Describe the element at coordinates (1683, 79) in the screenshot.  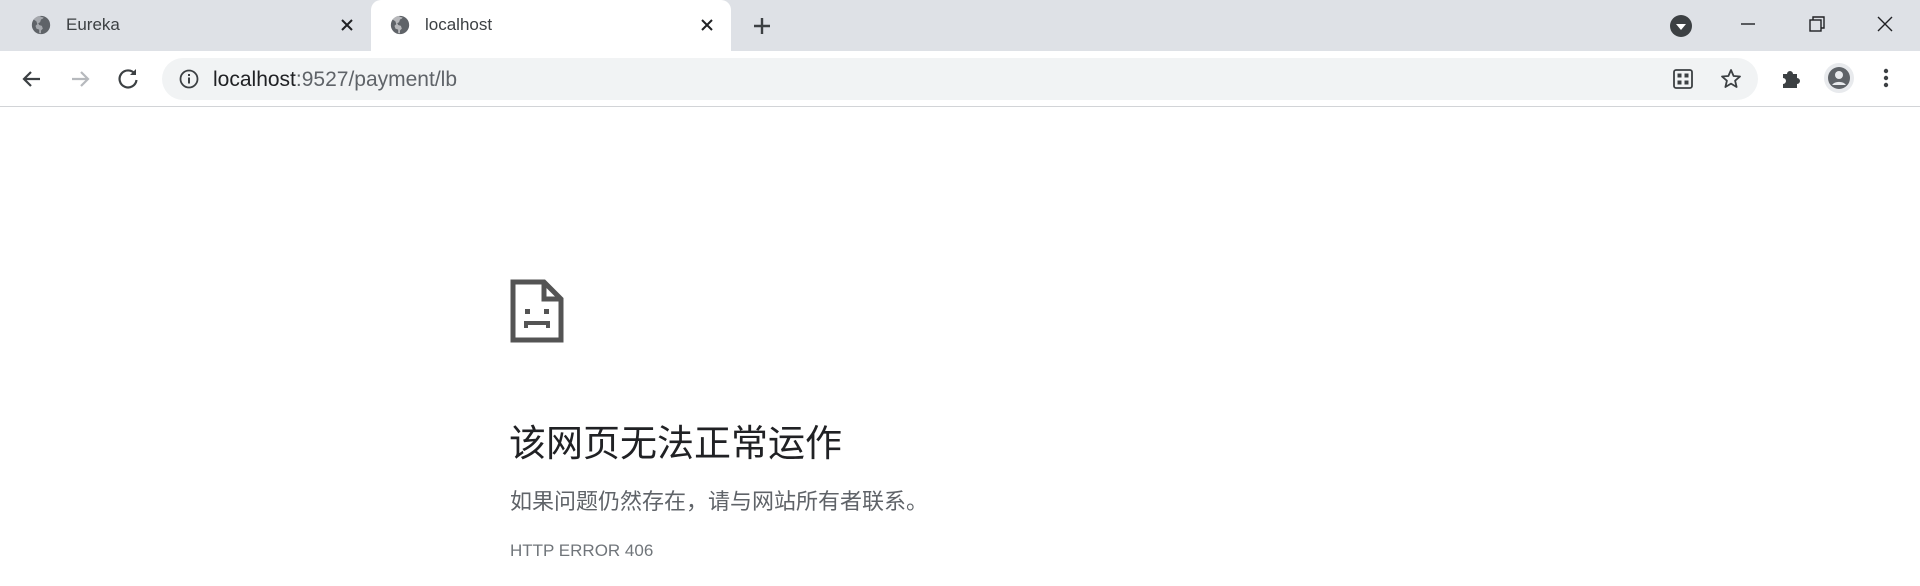
I see `qr-code-icon` at that location.